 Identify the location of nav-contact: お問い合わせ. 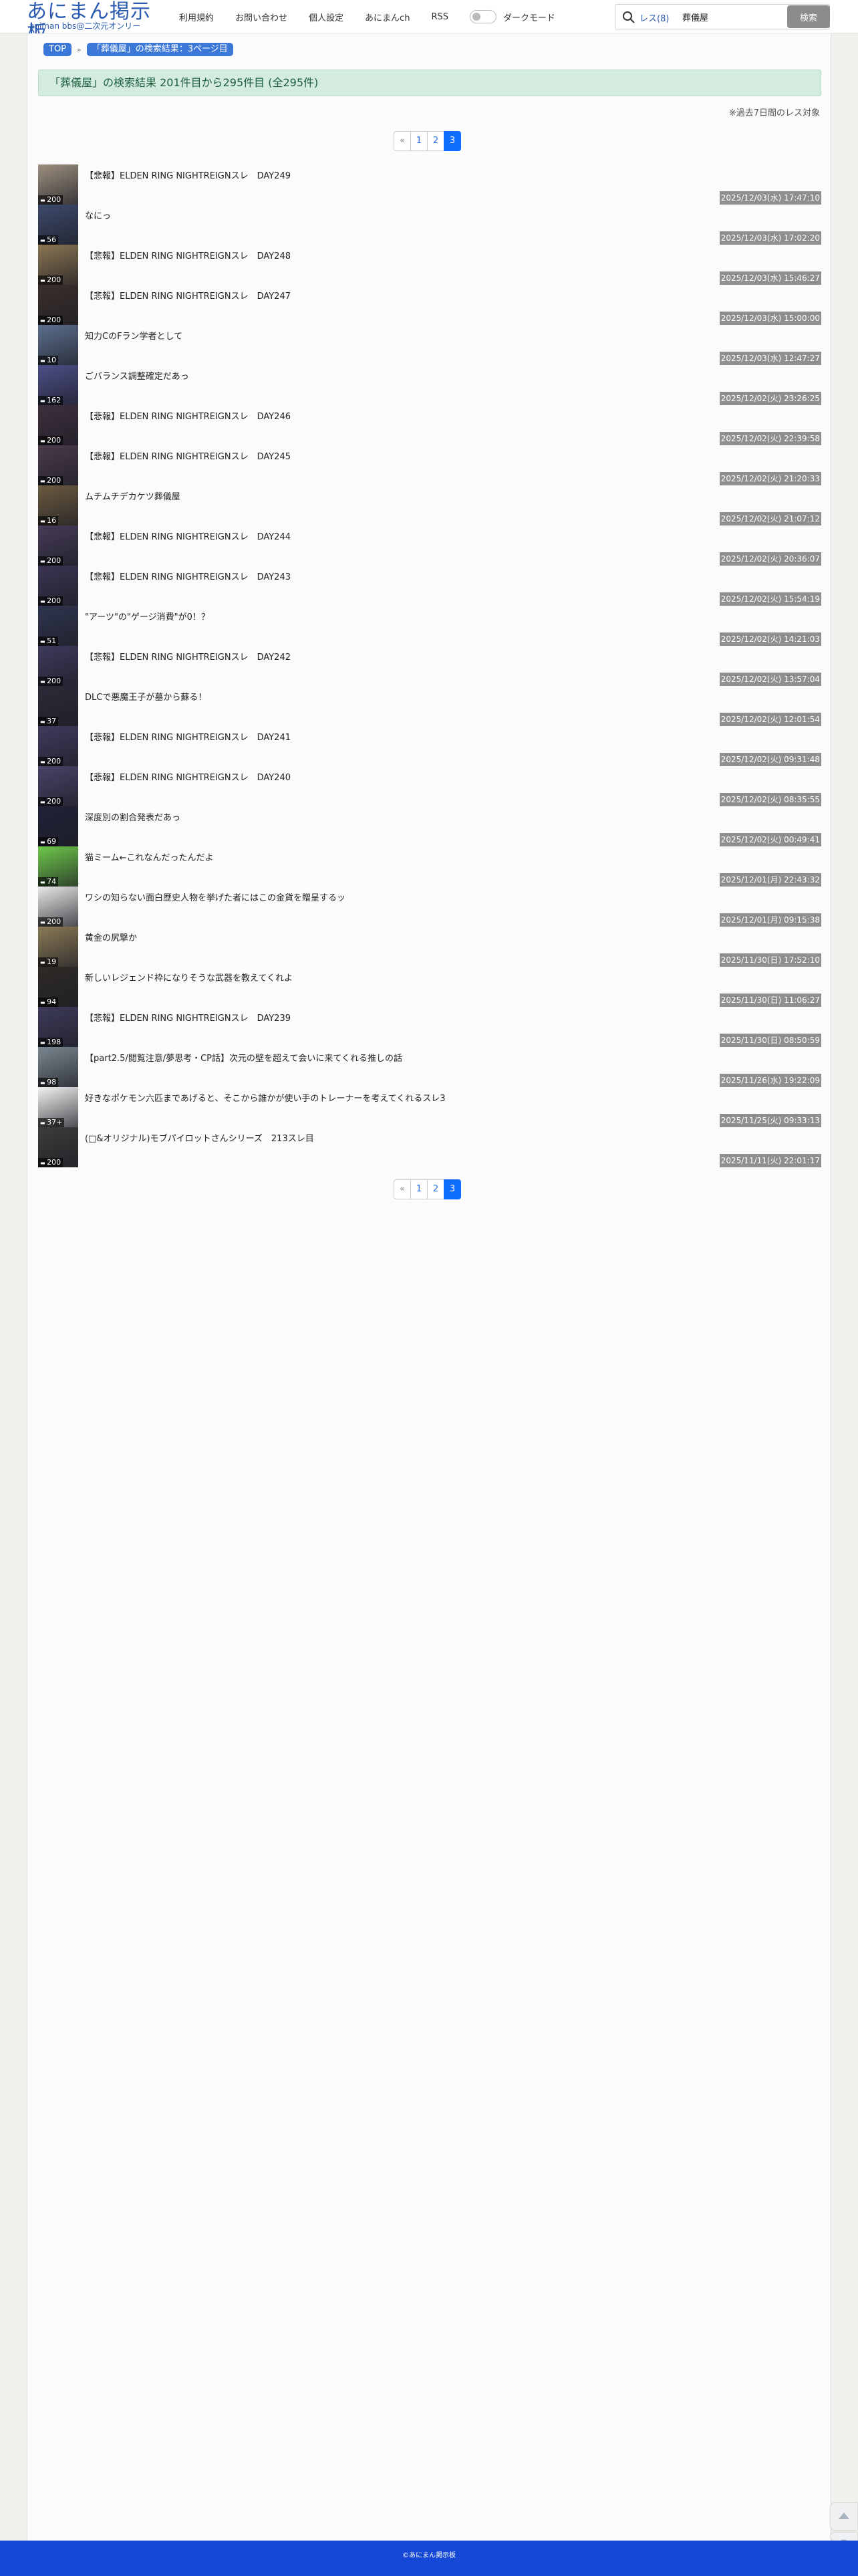
(261, 17).